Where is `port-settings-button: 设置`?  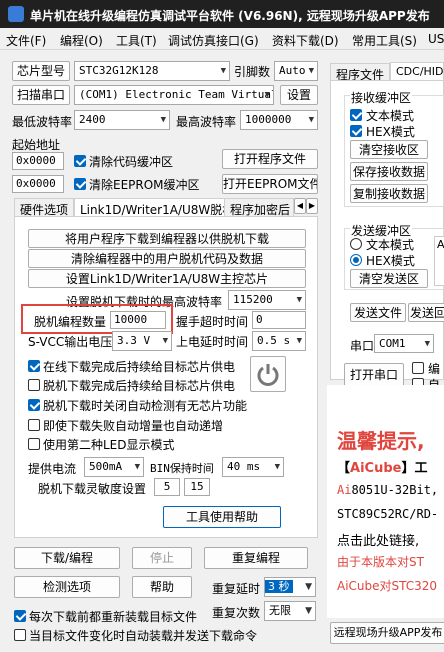
port-settings-button: 设置 is located at coordinates (299, 95).